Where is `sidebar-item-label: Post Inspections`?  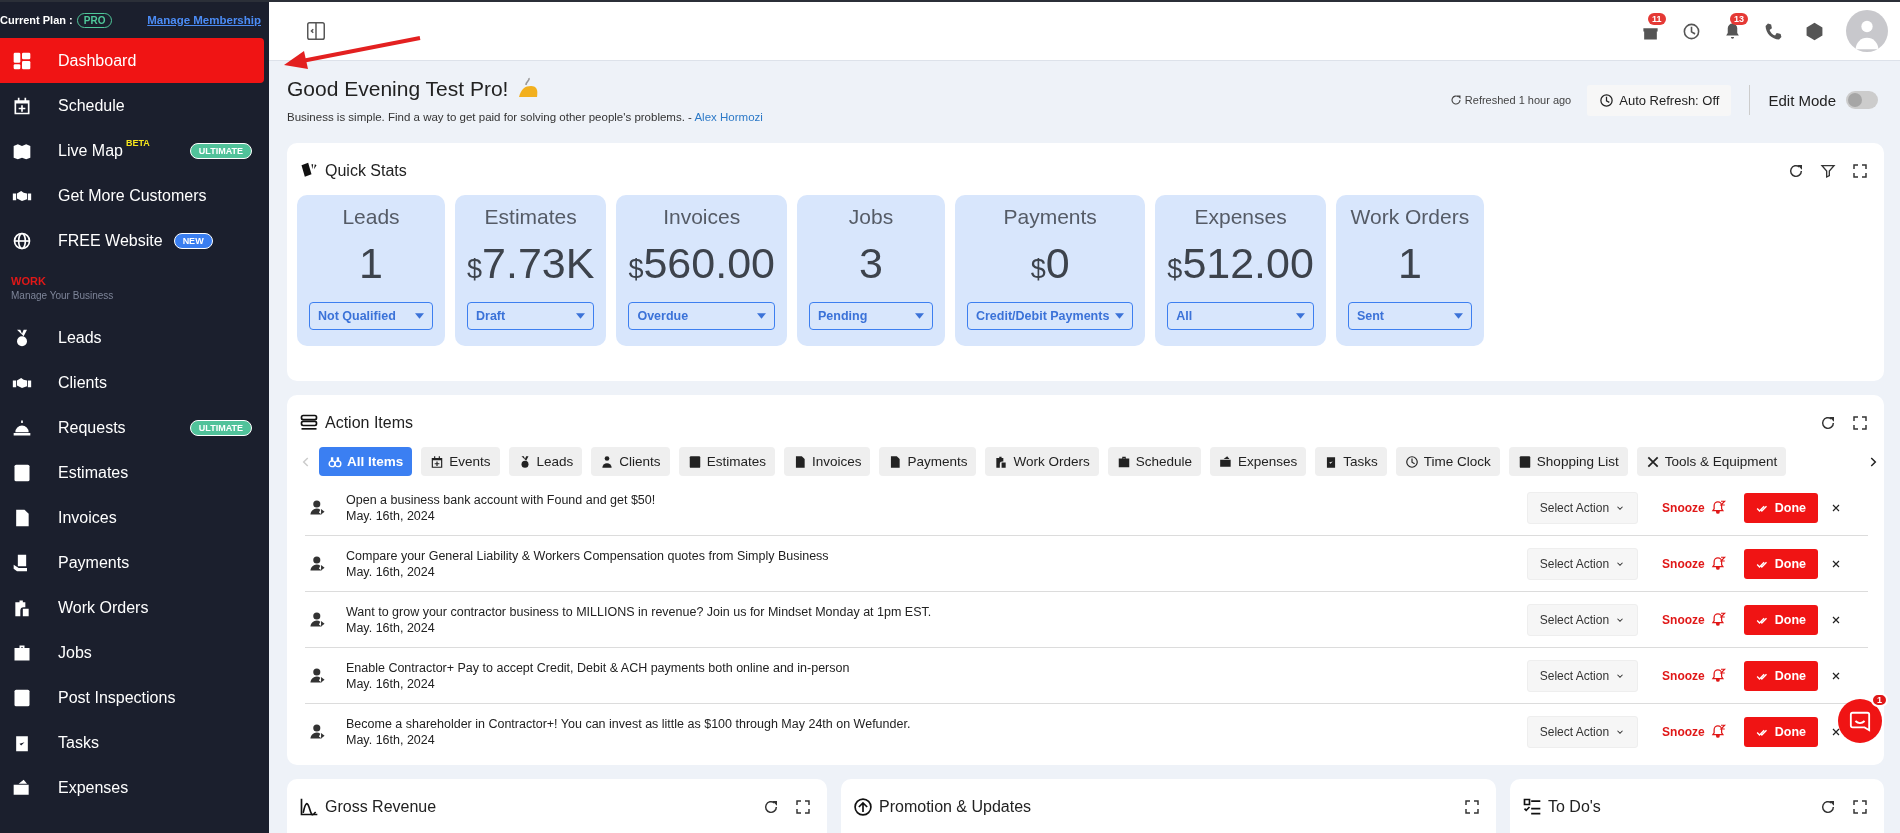
sidebar-item-label: Post Inspections is located at coordinates (117, 697).